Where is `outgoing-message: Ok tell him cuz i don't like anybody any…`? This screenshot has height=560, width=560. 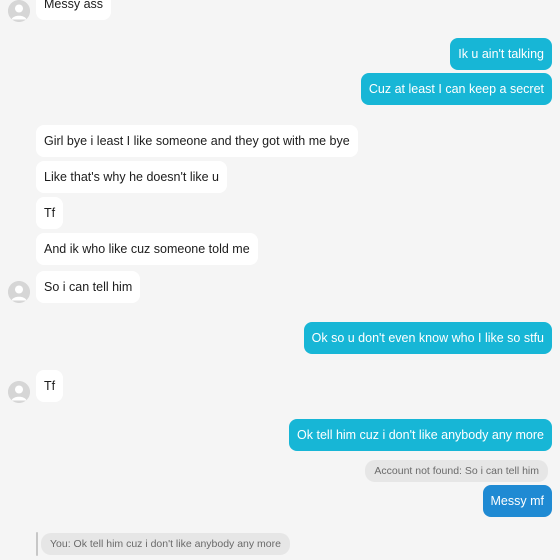
outgoing-message: Ok tell him cuz i don't like anybody any… is located at coordinates (420, 435).